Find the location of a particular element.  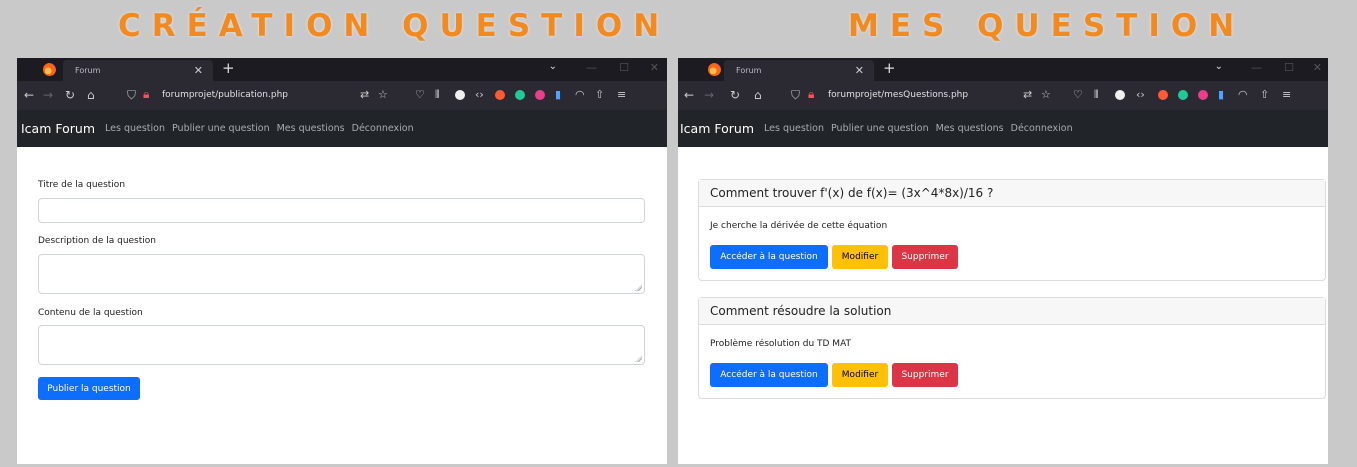

heading-creation-question: CRÉATION QUESTION is located at coordinates (394, 26).